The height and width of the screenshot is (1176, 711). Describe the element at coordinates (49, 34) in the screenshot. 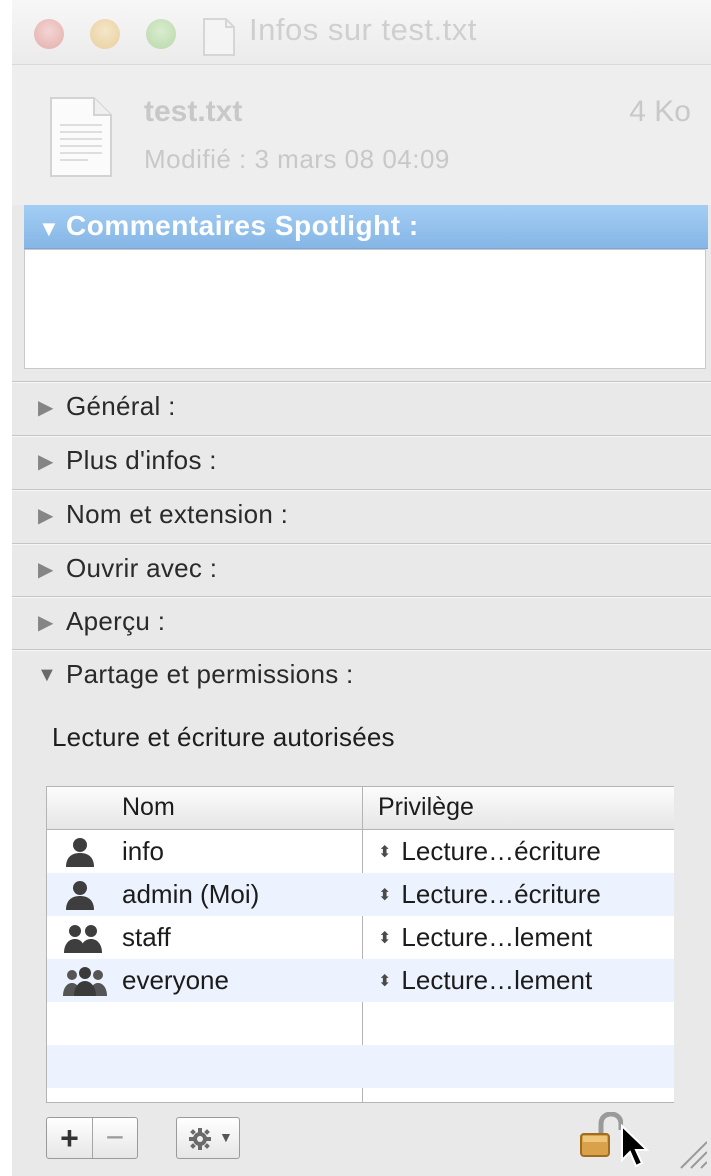

I see `close-button` at that location.